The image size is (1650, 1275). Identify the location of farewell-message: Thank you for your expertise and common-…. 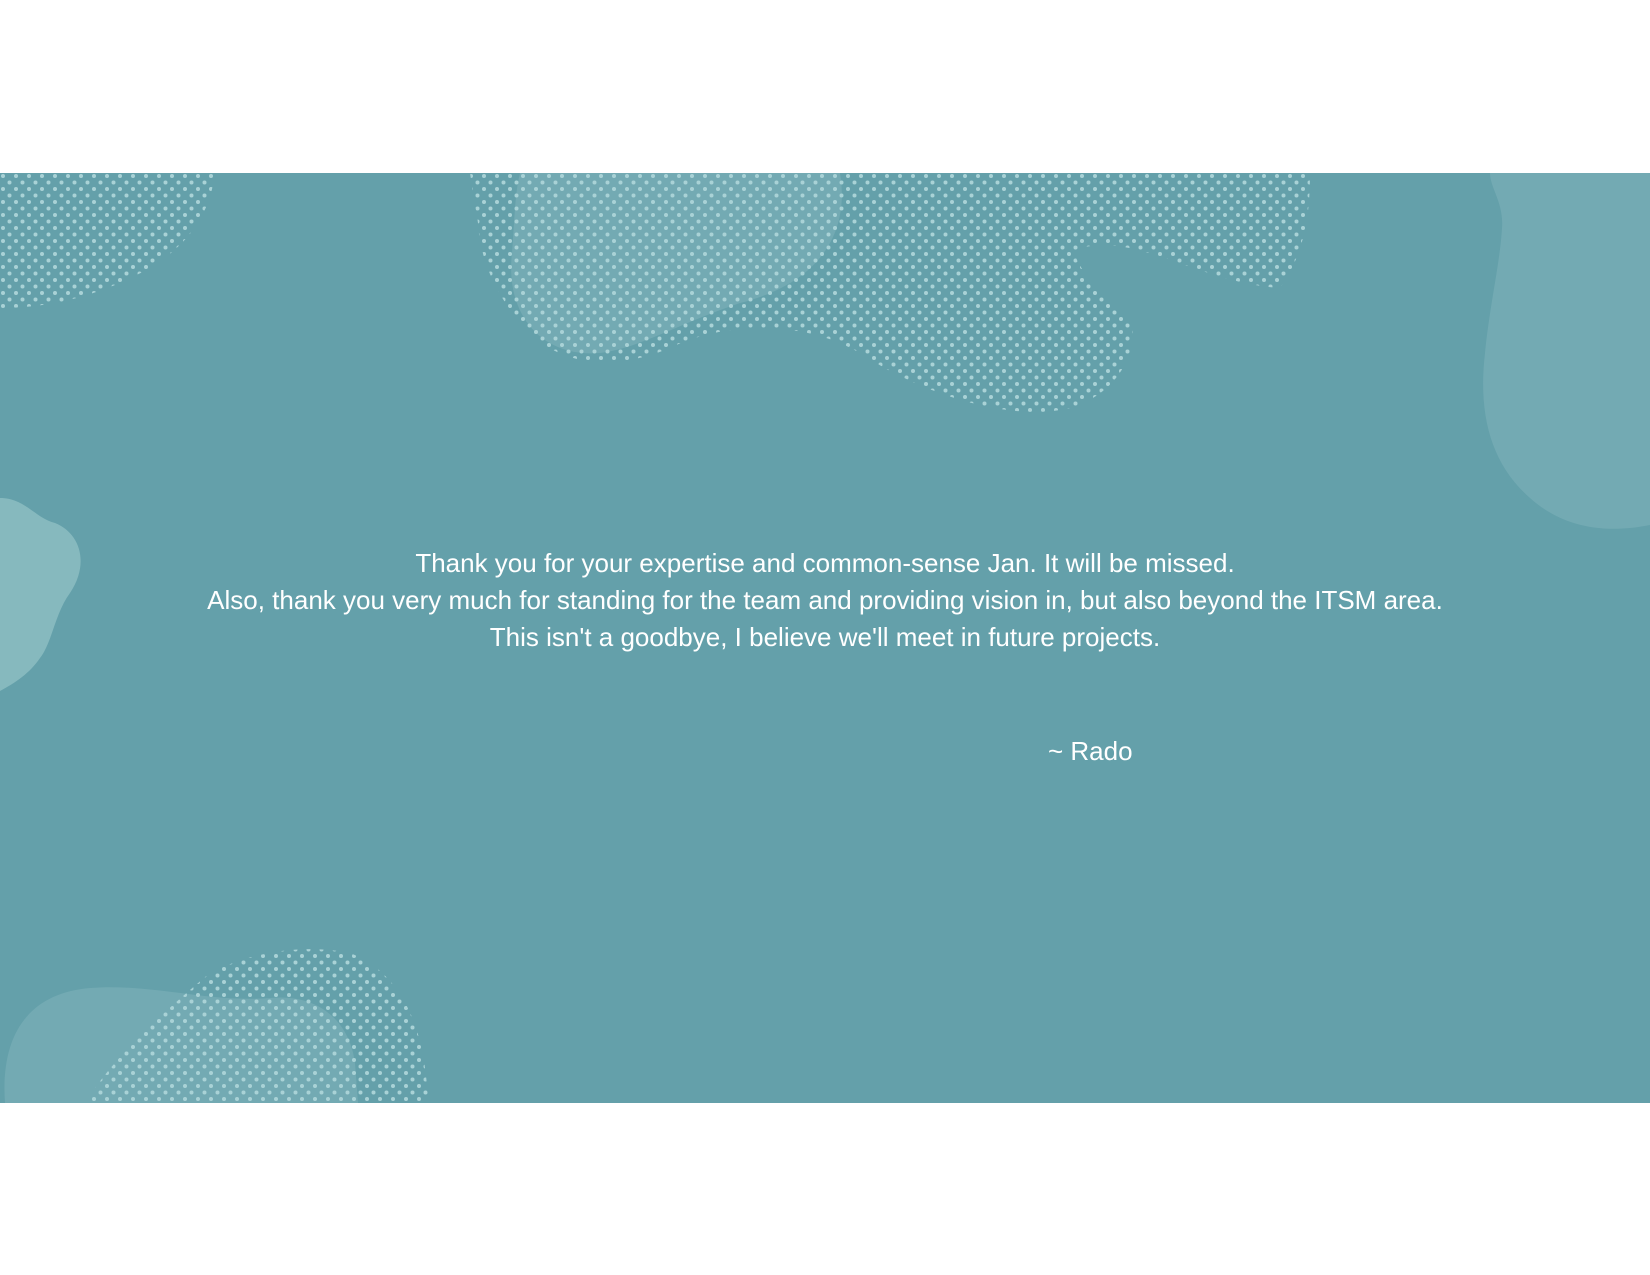
(825, 600).